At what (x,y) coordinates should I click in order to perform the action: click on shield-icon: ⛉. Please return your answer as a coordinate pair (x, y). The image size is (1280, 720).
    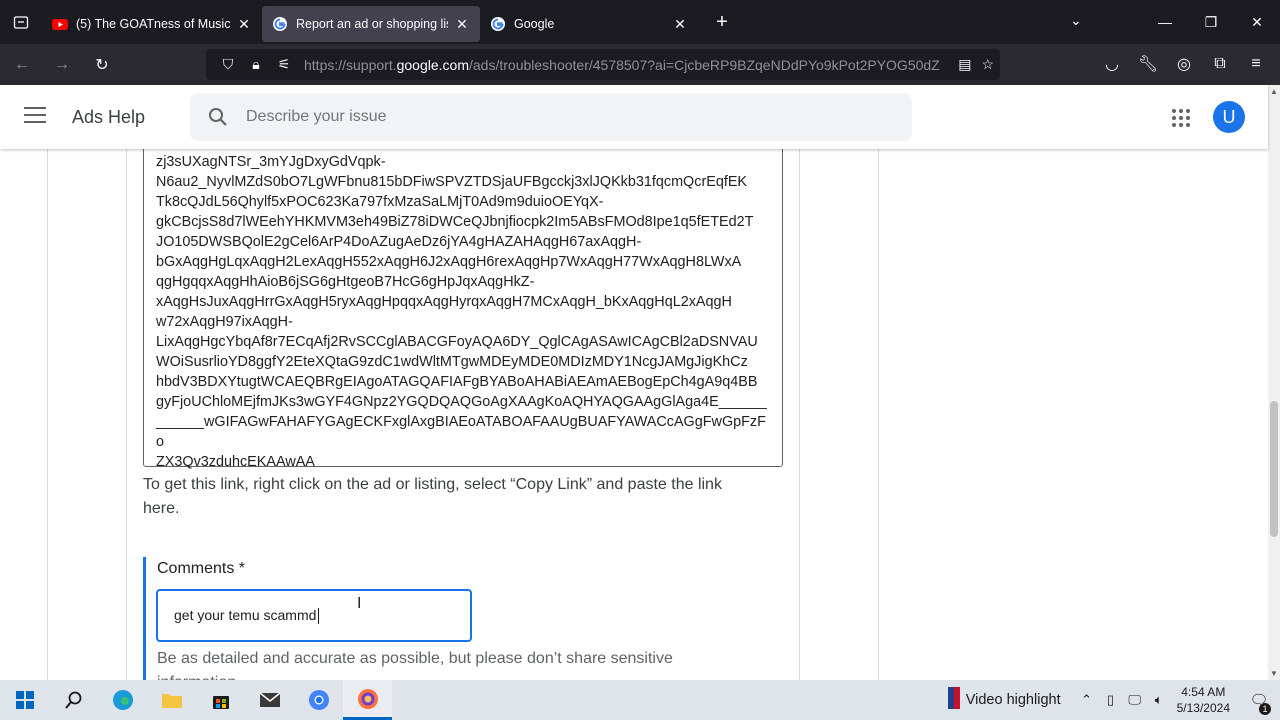
    Looking at the image, I should click on (228, 64).